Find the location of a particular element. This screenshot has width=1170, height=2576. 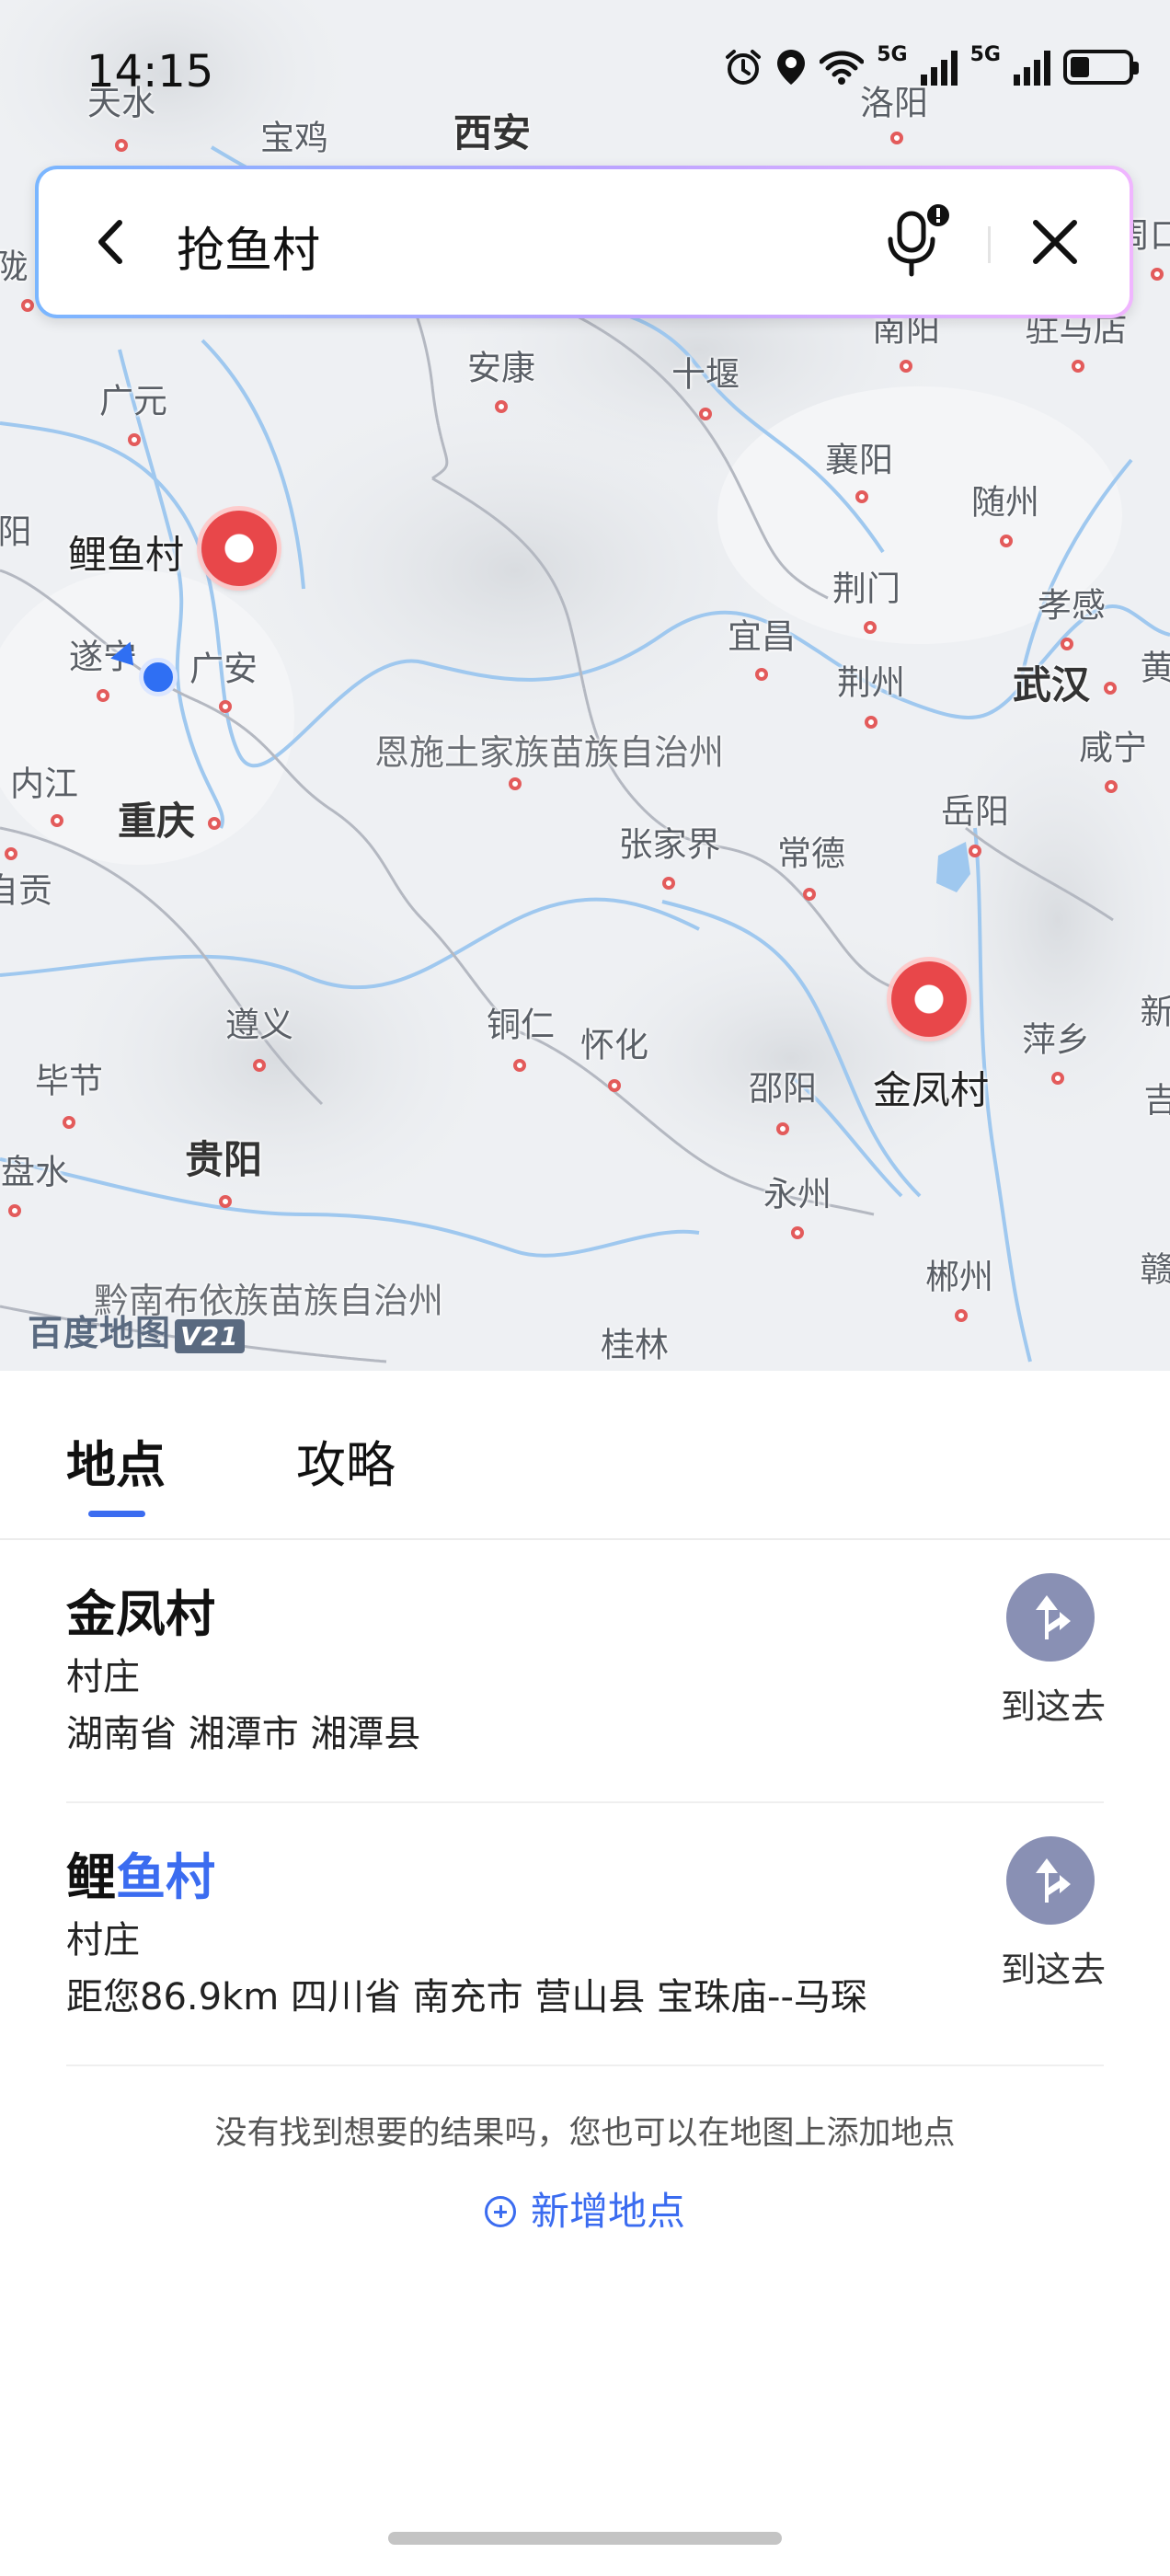

map-label: 吉 is located at coordinates (1156, 1100).